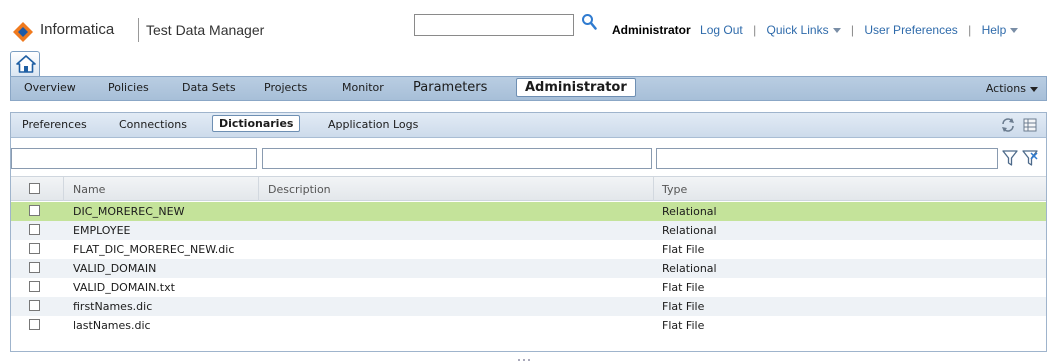  What do you see at coordinates (373, 124) in the screenshot?
I see `subtab-application-logs: Application Logs` at bounding box center [373, 124].